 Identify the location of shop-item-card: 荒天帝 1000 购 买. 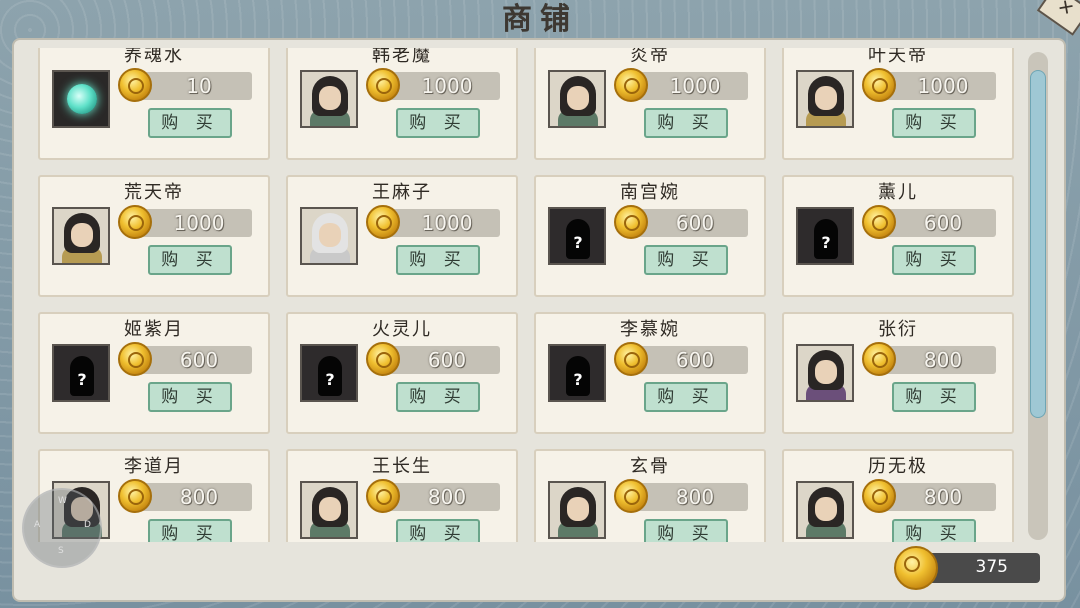
(154, 236).